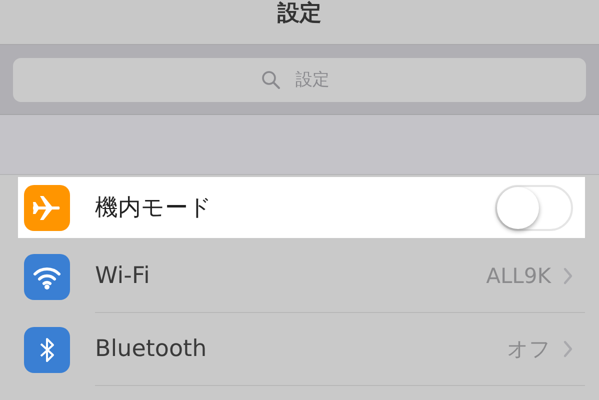 Image resolution: width=599 pixels, height=400 pixels. Describe the element at coordinates (271, 80) in the screenshot. I see `search-icon` at that location.